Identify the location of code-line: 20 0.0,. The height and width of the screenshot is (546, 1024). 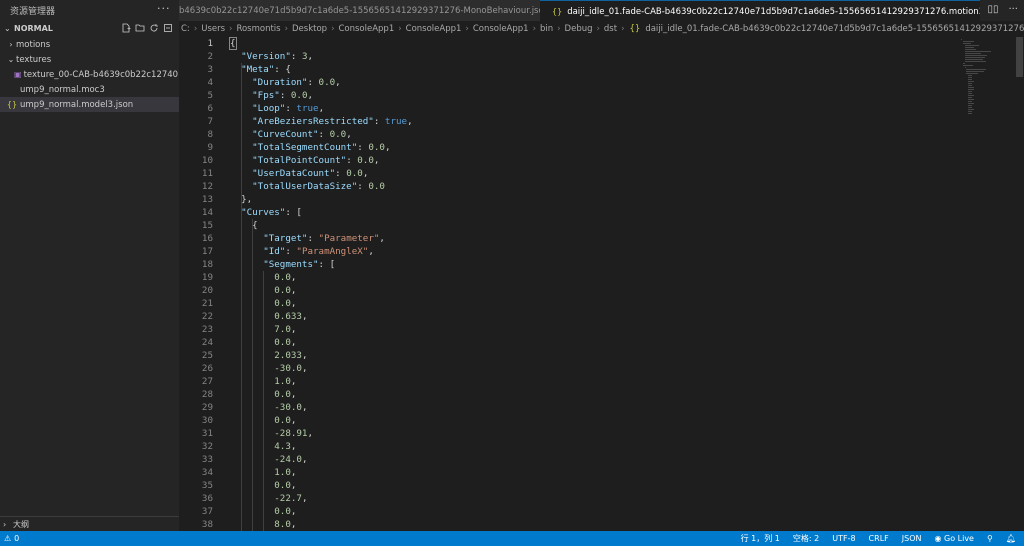
(569, 290).